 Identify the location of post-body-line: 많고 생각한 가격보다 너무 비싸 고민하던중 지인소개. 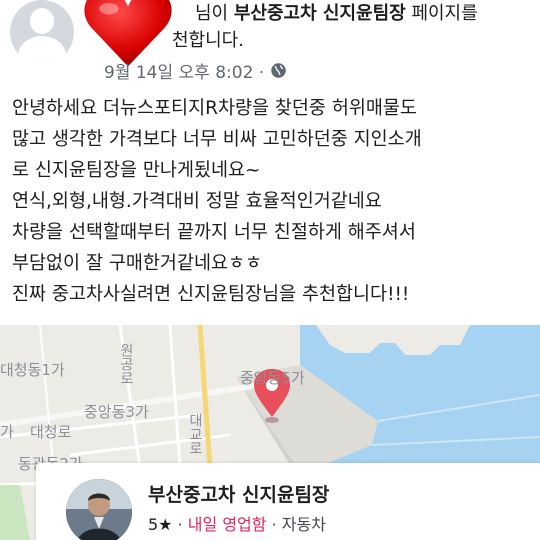
(217, 139).